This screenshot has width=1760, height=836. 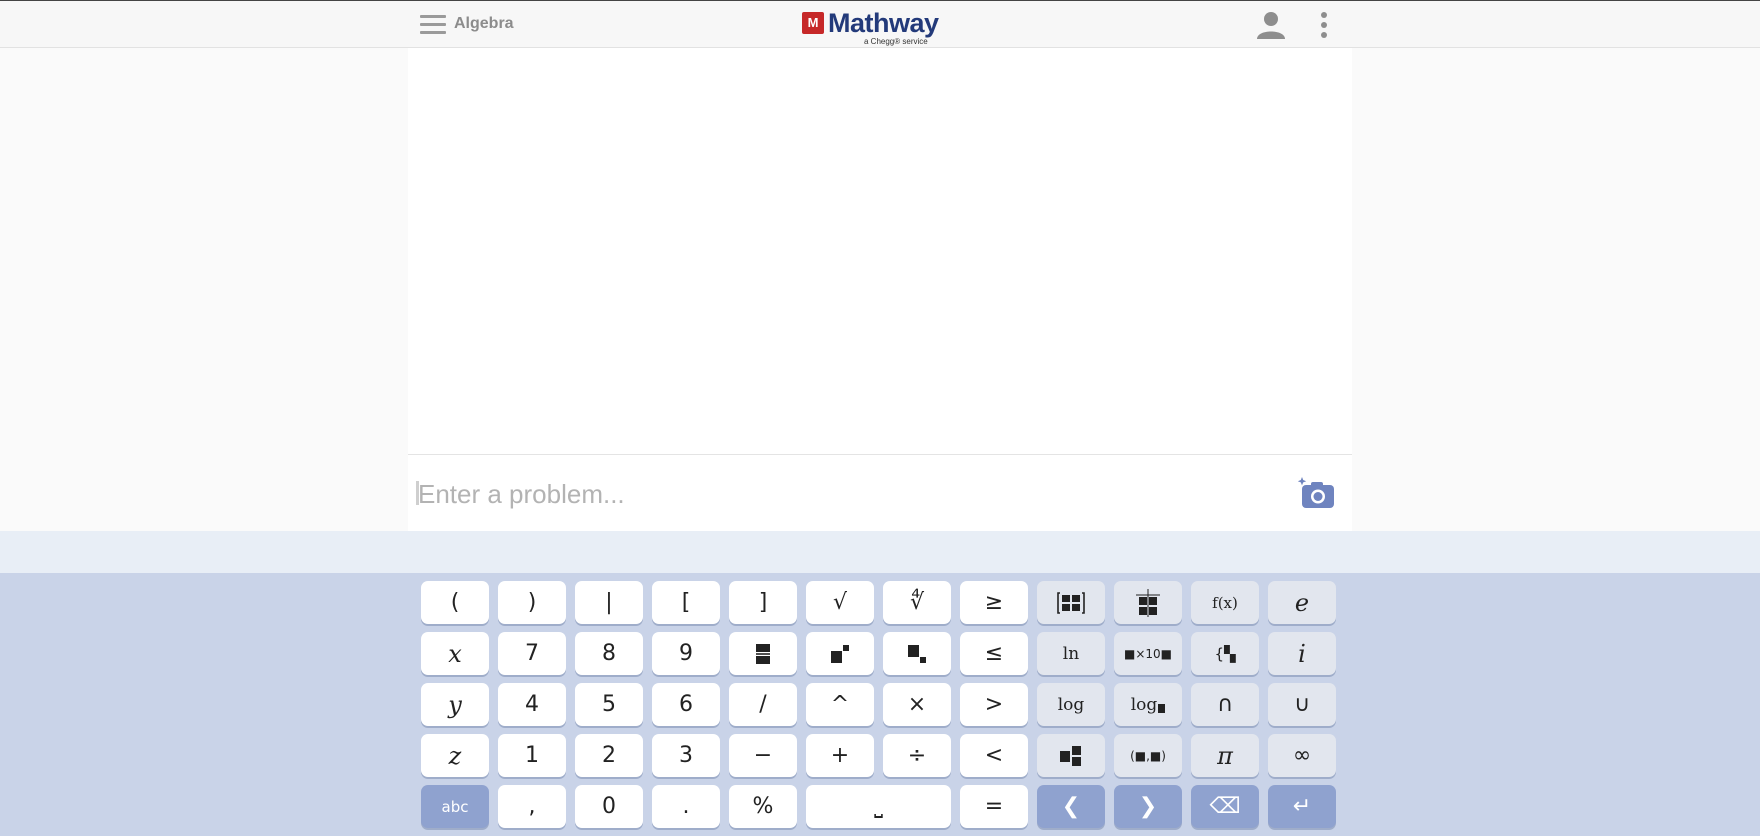 I want to click on key-2: 2, so click(x=609, y=755).